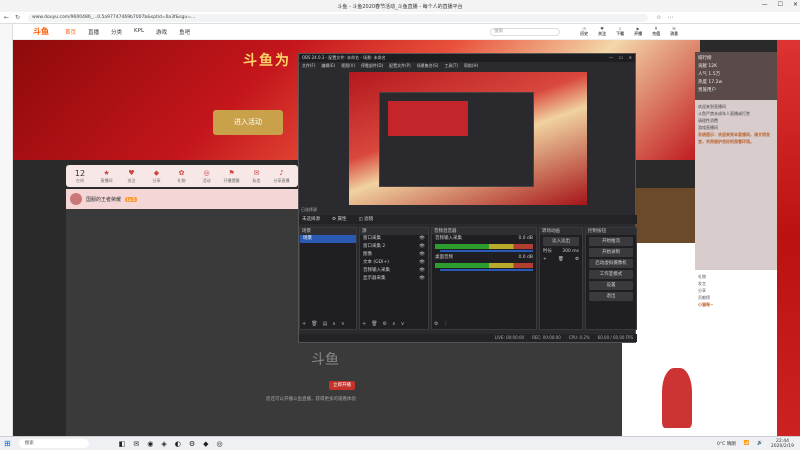 The width and height of the screenshot is (800, 450). Describe the element at coordinates (205, 444) in the screenshot. I see `steam-icon: ◆` at that location.